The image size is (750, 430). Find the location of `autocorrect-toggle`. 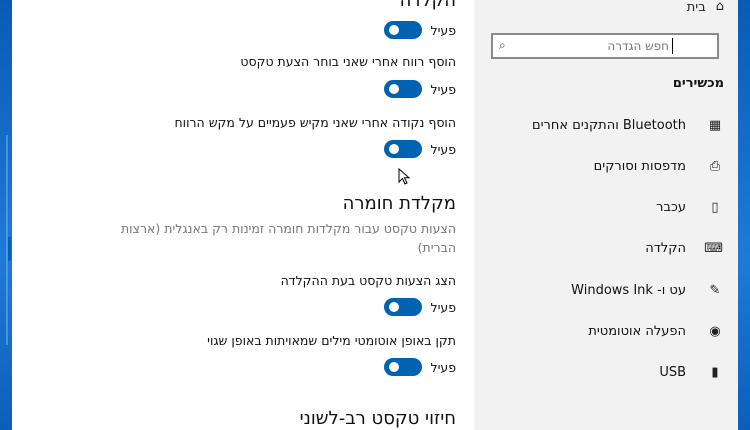

autocorrect-toggle is located at coordinates (403, 367).